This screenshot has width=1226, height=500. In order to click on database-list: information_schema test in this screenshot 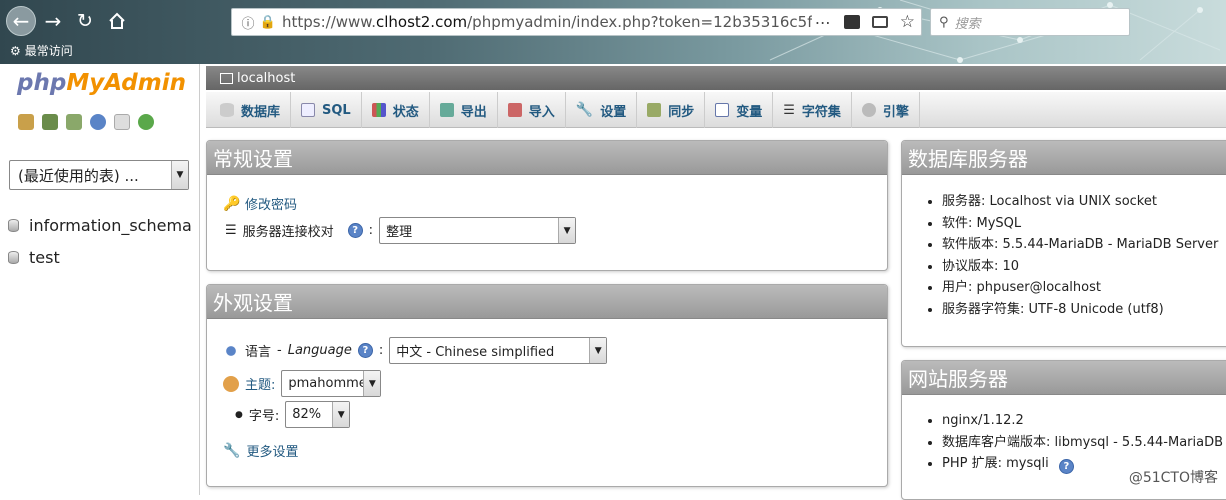, I will do `click(100, 241)`.